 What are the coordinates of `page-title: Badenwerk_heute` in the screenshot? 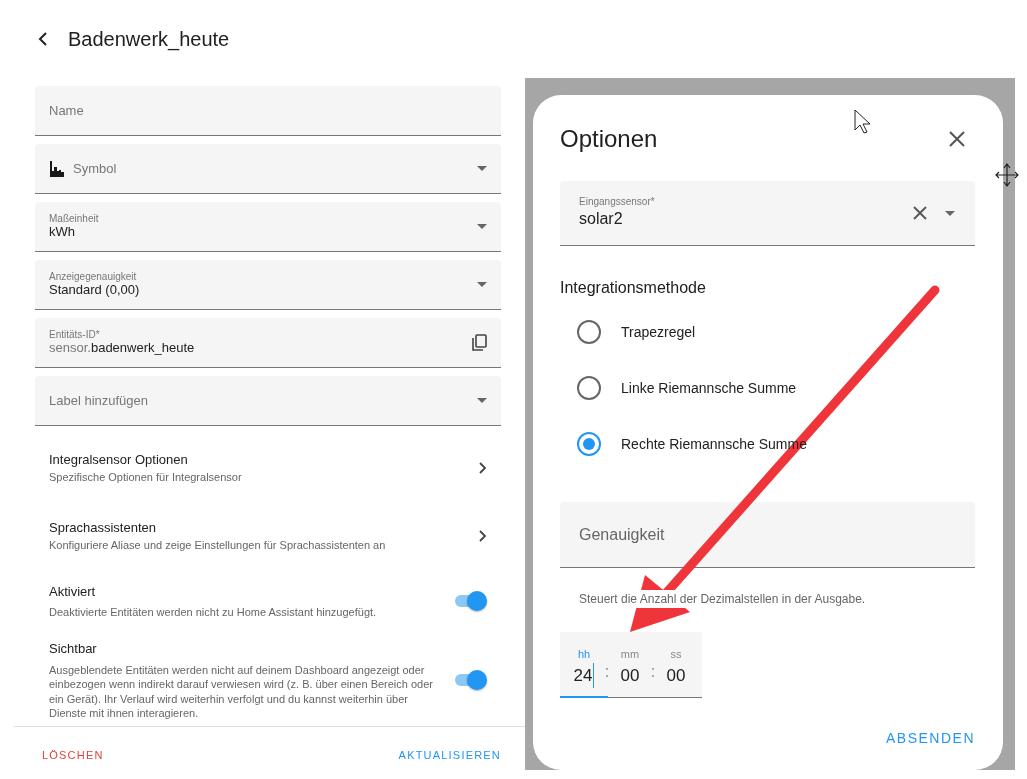 It's located at (149, 40).